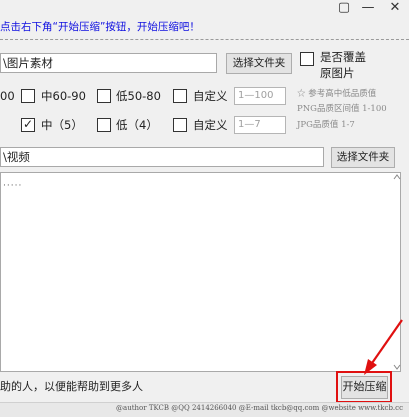 This screenshot has height=417, width=409. What do you see at coordinates (397, 177) in the screenshot?
I see `scroll-up-icon` at bounding box center [397, 177].